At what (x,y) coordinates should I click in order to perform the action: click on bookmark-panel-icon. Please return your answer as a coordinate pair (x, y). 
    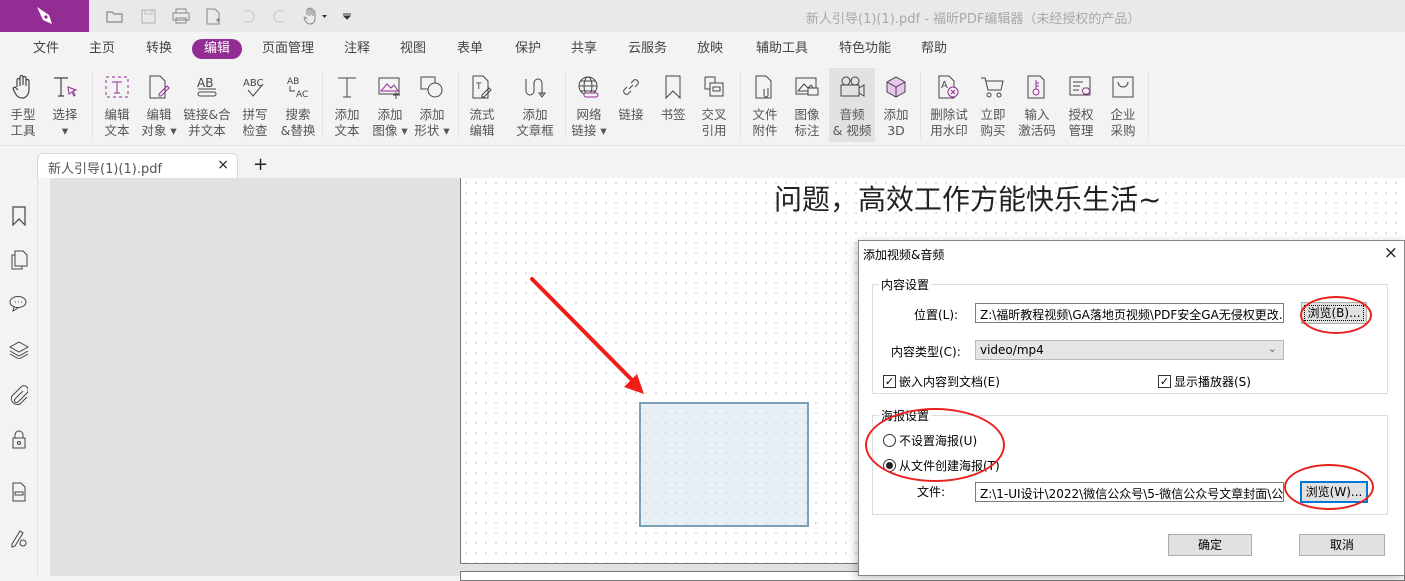
    Looking at the image, I should click on (19, 216).